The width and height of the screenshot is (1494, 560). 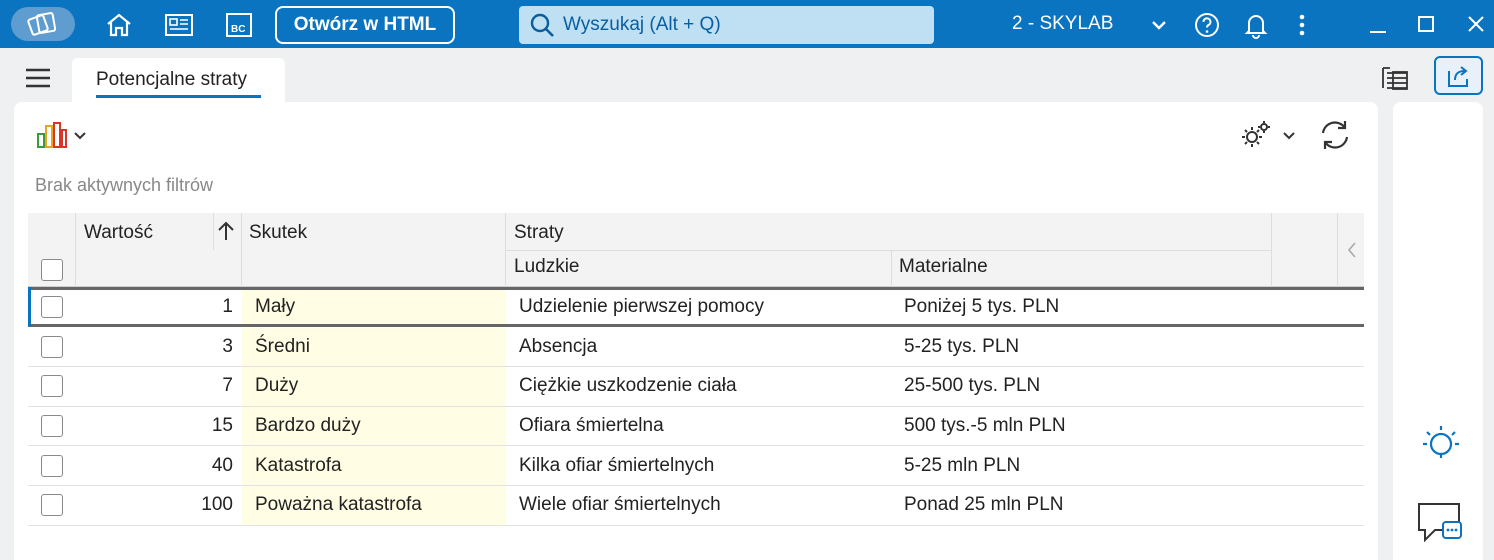 I want to click on share-icon, so click(x=1458, y=75).